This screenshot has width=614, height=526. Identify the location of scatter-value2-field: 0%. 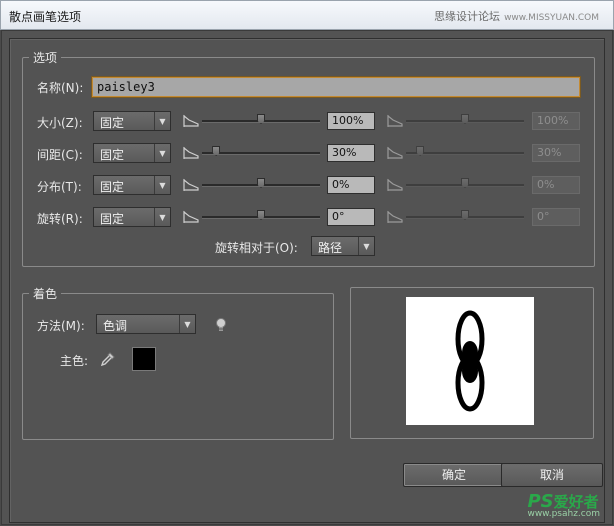
(556, 185).